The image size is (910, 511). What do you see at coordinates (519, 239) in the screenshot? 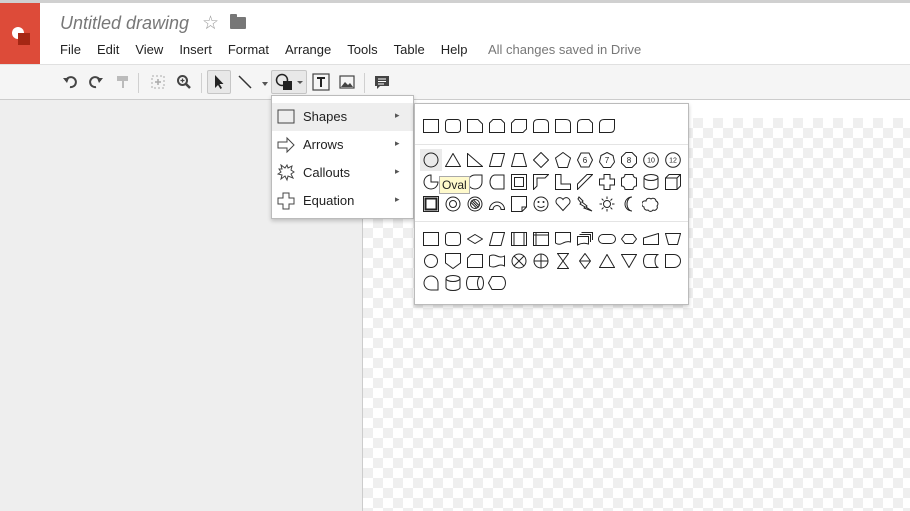
I see `flowchart-predefined-process-shape-icon` at bounding box center [519, 239].